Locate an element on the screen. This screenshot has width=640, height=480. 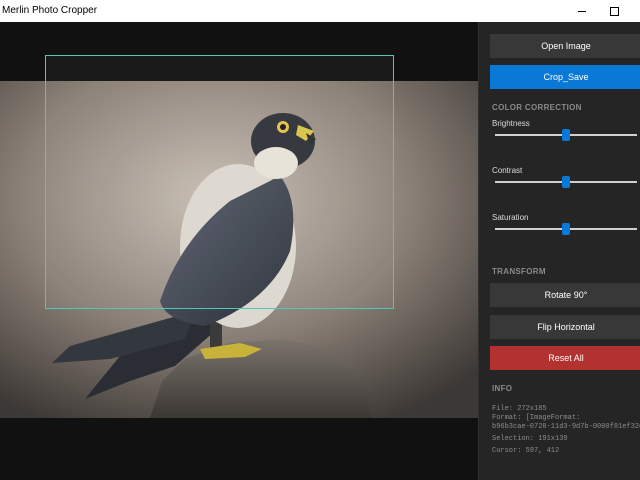
crop-save-button: Crop_Save is located at coordinates (565, 77).